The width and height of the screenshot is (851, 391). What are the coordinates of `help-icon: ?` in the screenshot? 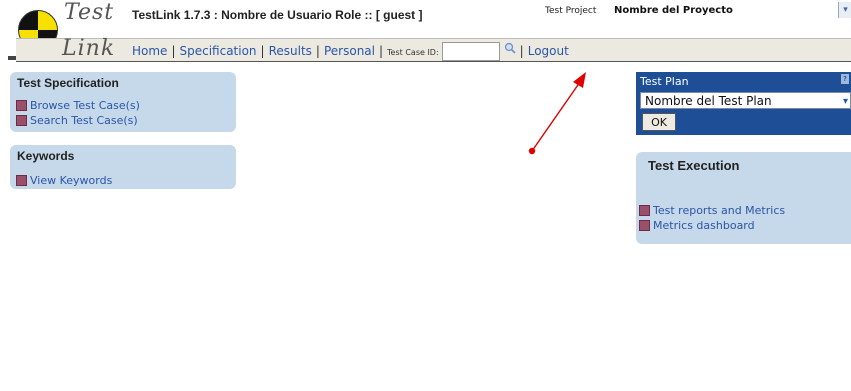 It's located at (845, 79).